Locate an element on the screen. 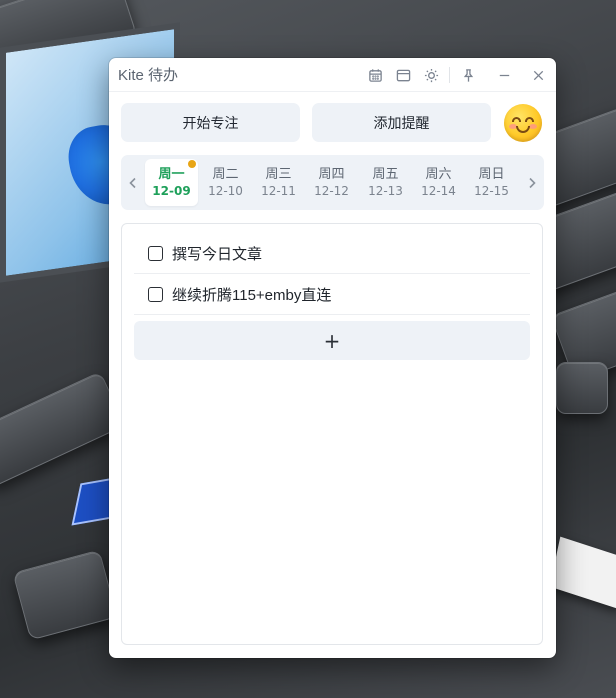 The width and height of the screenshot is (616, 698). app-title: Kite 待办 is located at coordinates (148, 75).